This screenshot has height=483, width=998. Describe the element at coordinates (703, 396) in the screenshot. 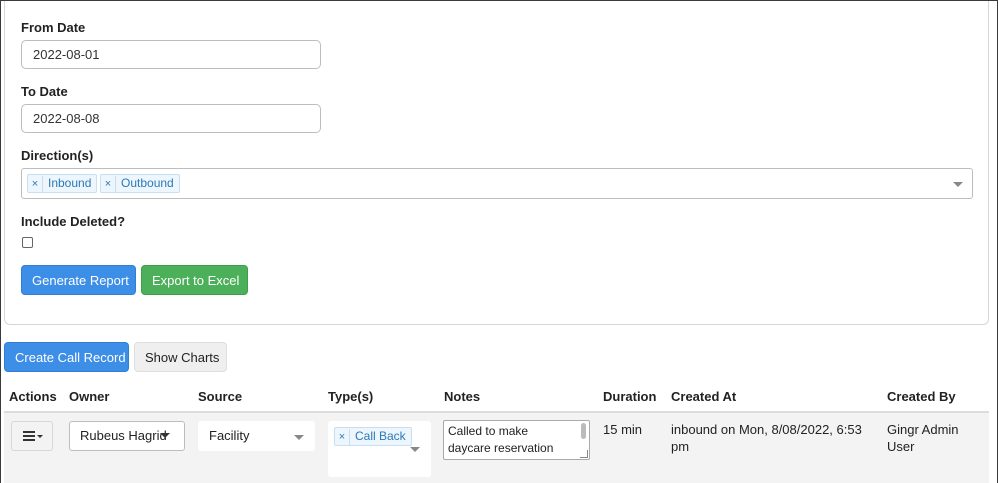

I see `column-header-created-at: Created At` at that location.